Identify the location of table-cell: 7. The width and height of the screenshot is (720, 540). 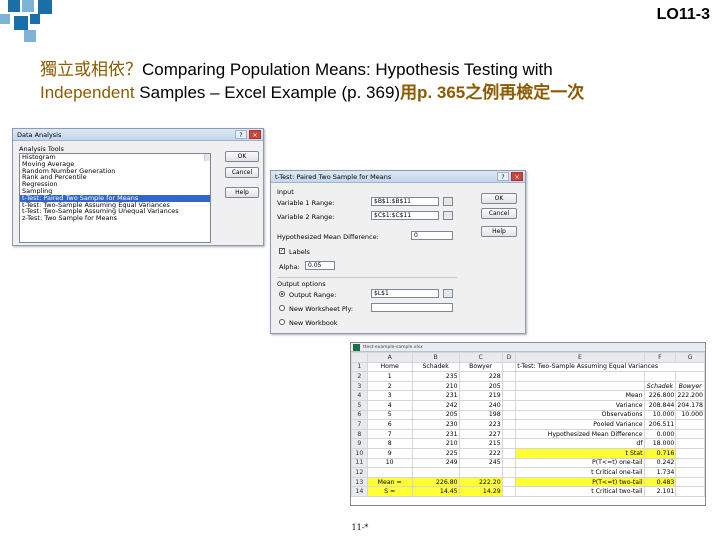
(389, 434).